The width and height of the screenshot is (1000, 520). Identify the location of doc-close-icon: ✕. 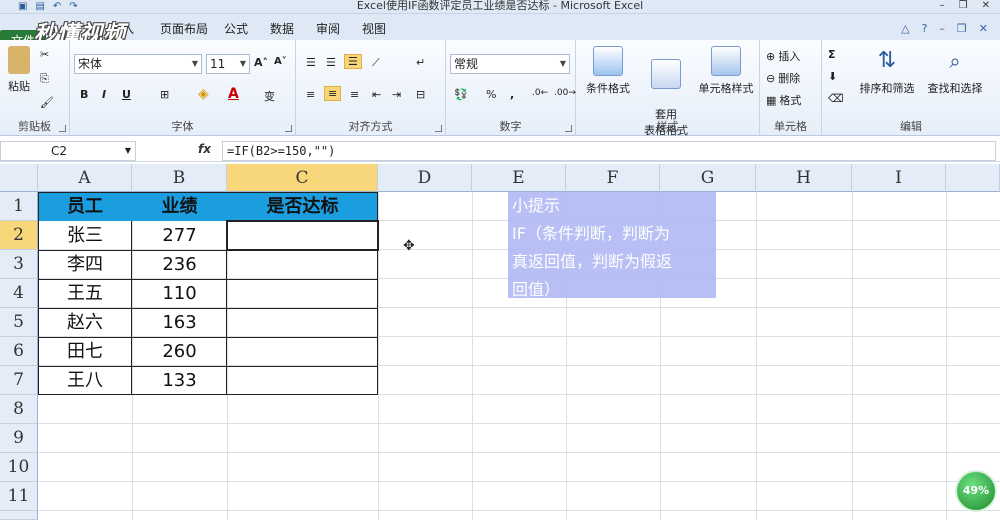
(983, 28).